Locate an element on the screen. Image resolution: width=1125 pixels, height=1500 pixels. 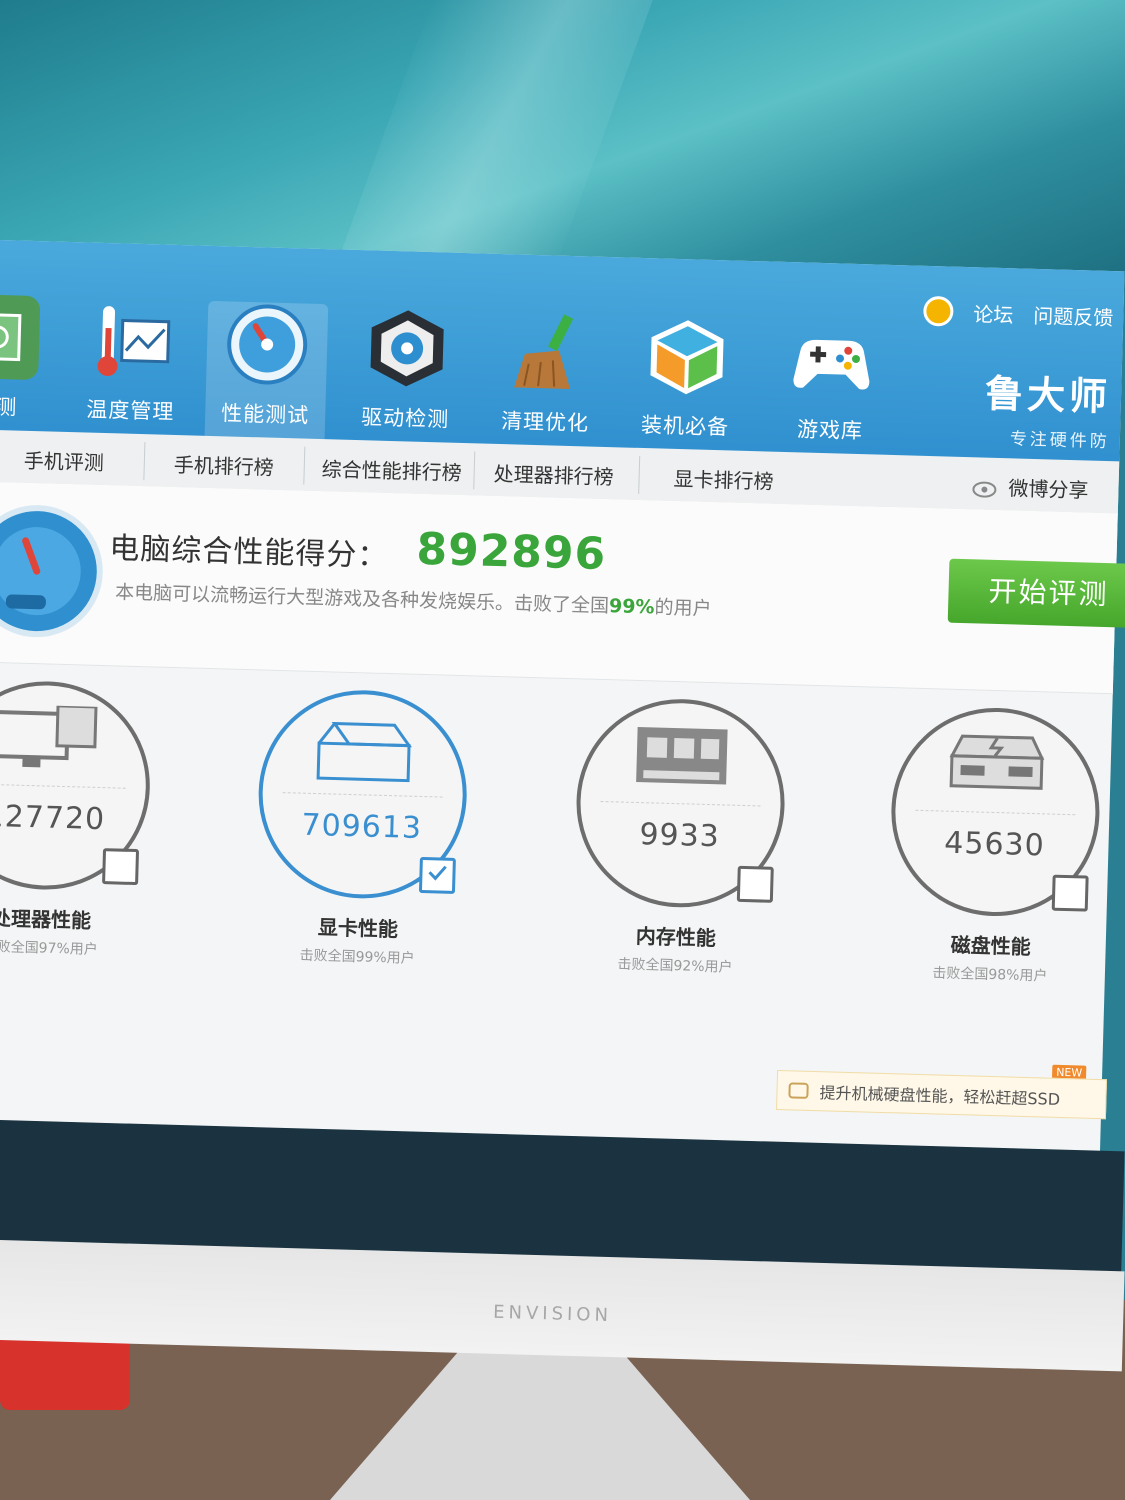
memory-subtitle: 击败全国92%用户 is located at coordinates (675, 966).